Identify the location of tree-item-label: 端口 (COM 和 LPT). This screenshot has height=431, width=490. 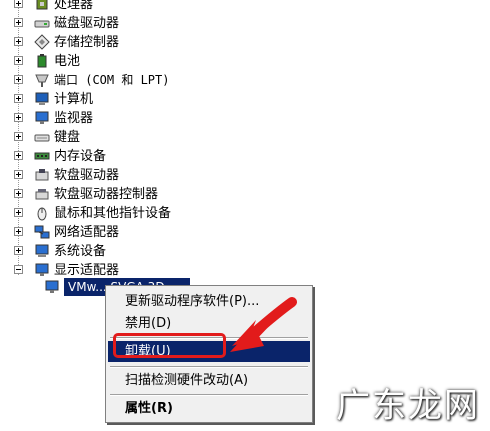
(112, 80).